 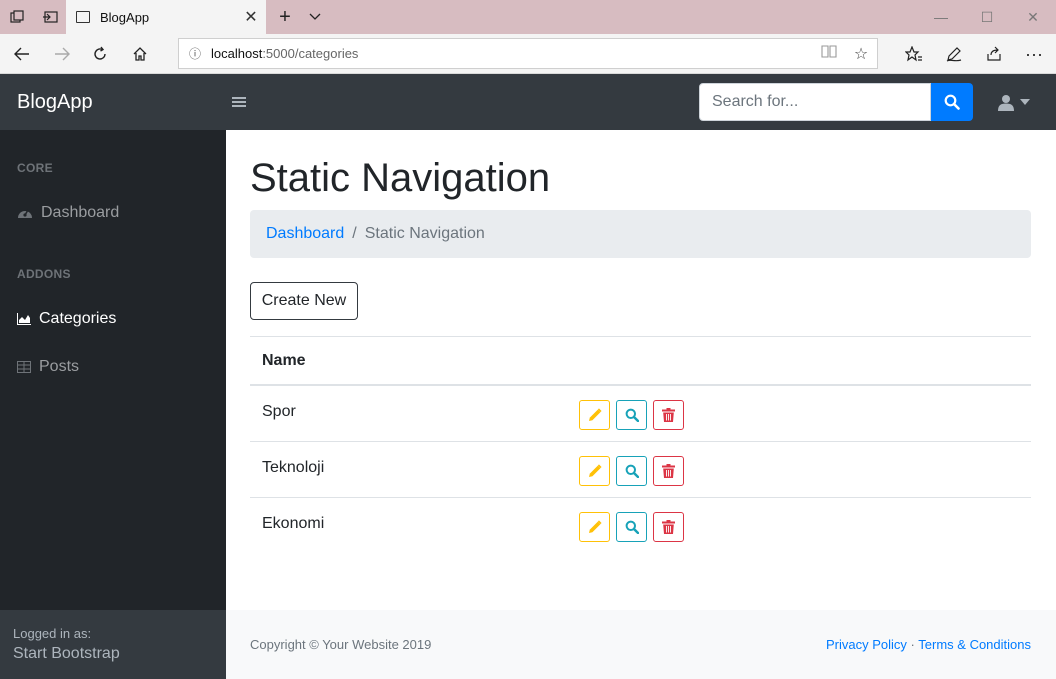 What do you see at coordinates (974, 644) in the screenshot?
I see `terms-link: Terms & Conditions` at bounding box center [974, 644].